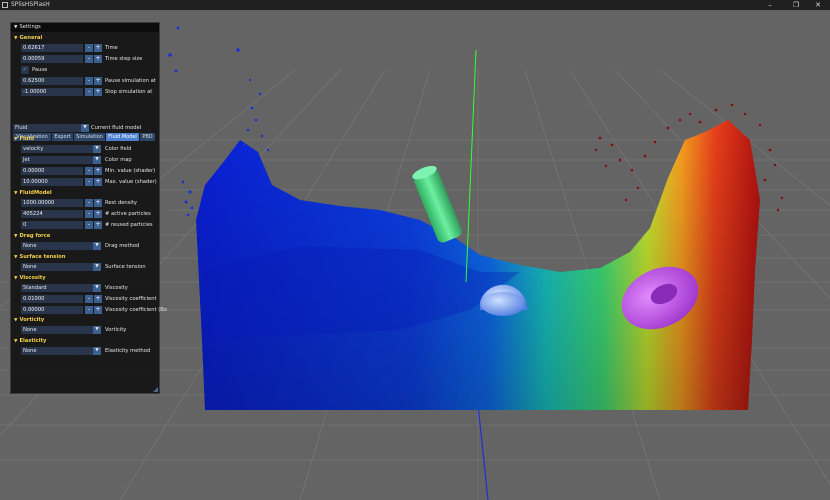 The image size is (830, 500). What do you see at coordinates (118, 149) in the screenshot?
I see `color-field-label: Color field` at bounding box center [118, 149].